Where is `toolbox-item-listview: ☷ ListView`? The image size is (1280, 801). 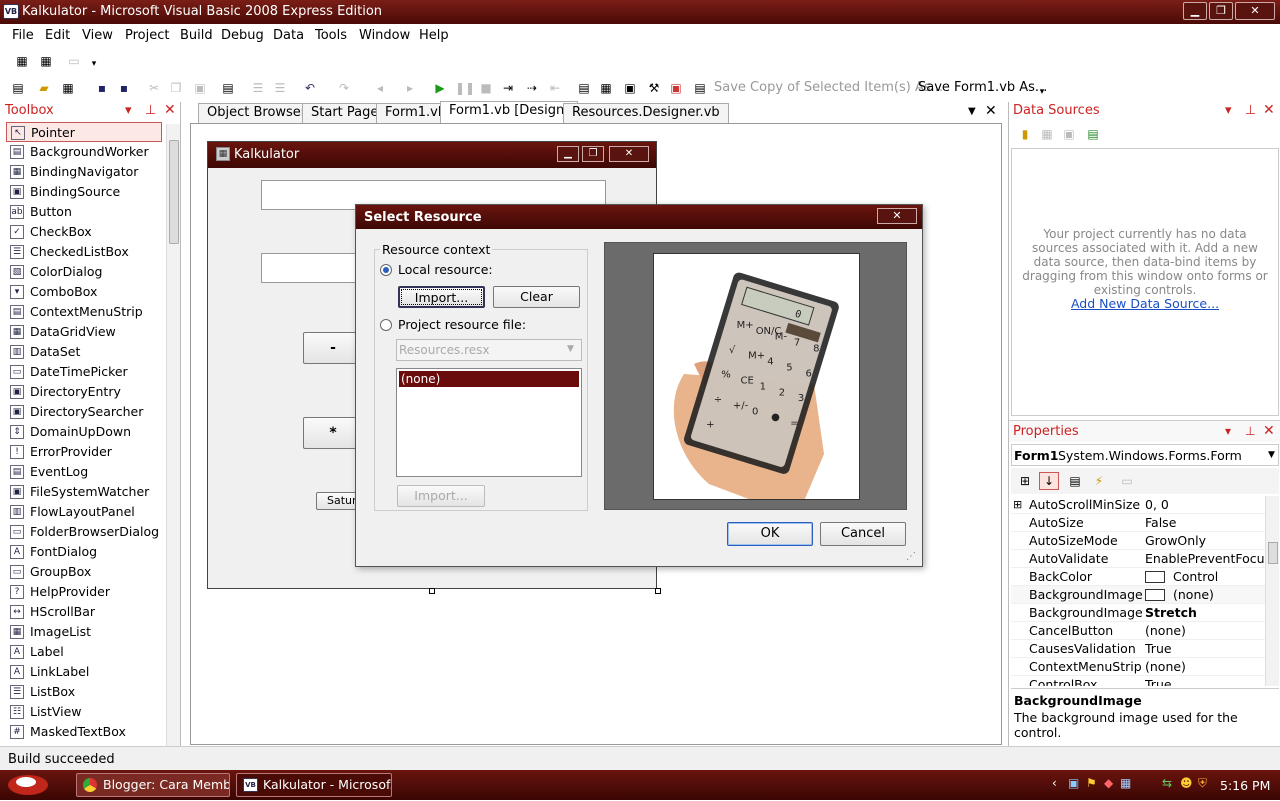 toolbox-item-listview: ☷ ListView is located at coordinates (84, 712).